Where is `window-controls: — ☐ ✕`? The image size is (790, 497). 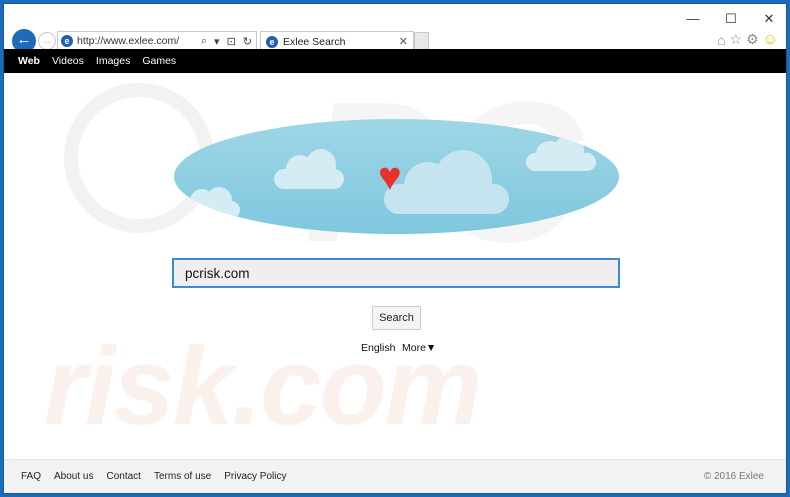 window-controls: — ☐ ✕ is located at coordinates (731, 19).